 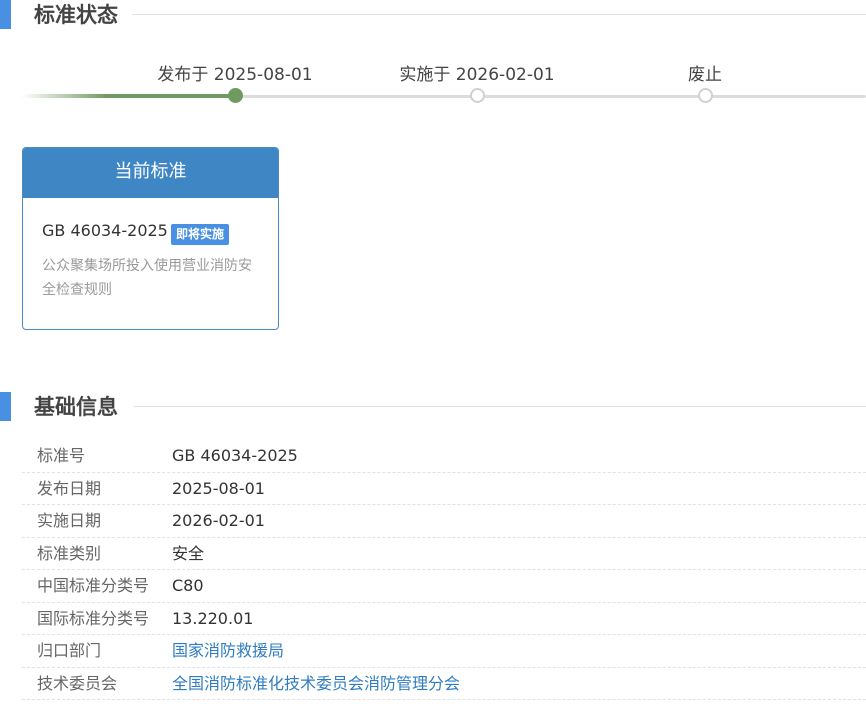 What do you see at coordinates (69, 520) in the screenshot?
I see `info-label: 实施日期` at bounding box center [69, 520].